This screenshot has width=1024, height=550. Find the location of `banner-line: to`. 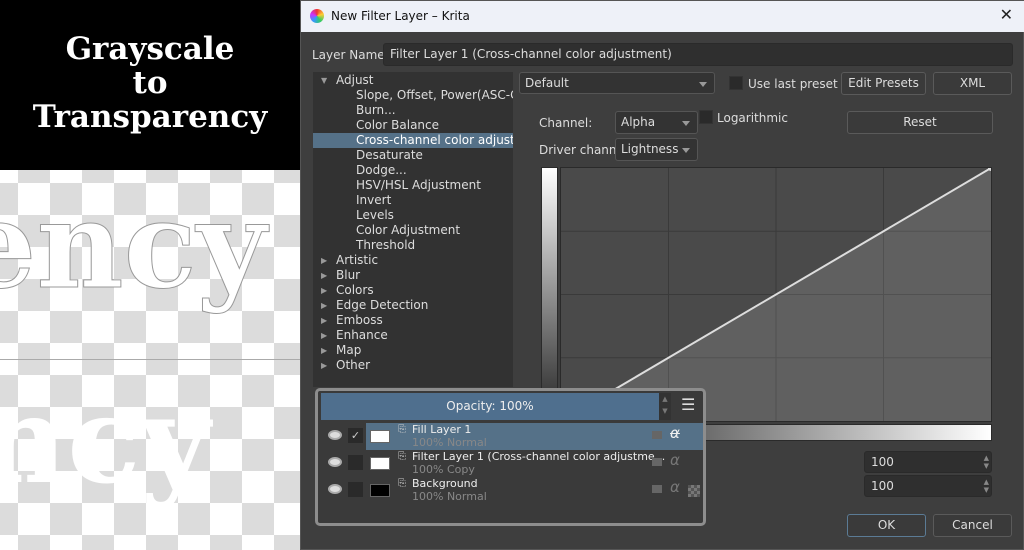

banner-line: to is located at coordinates (150, 83).